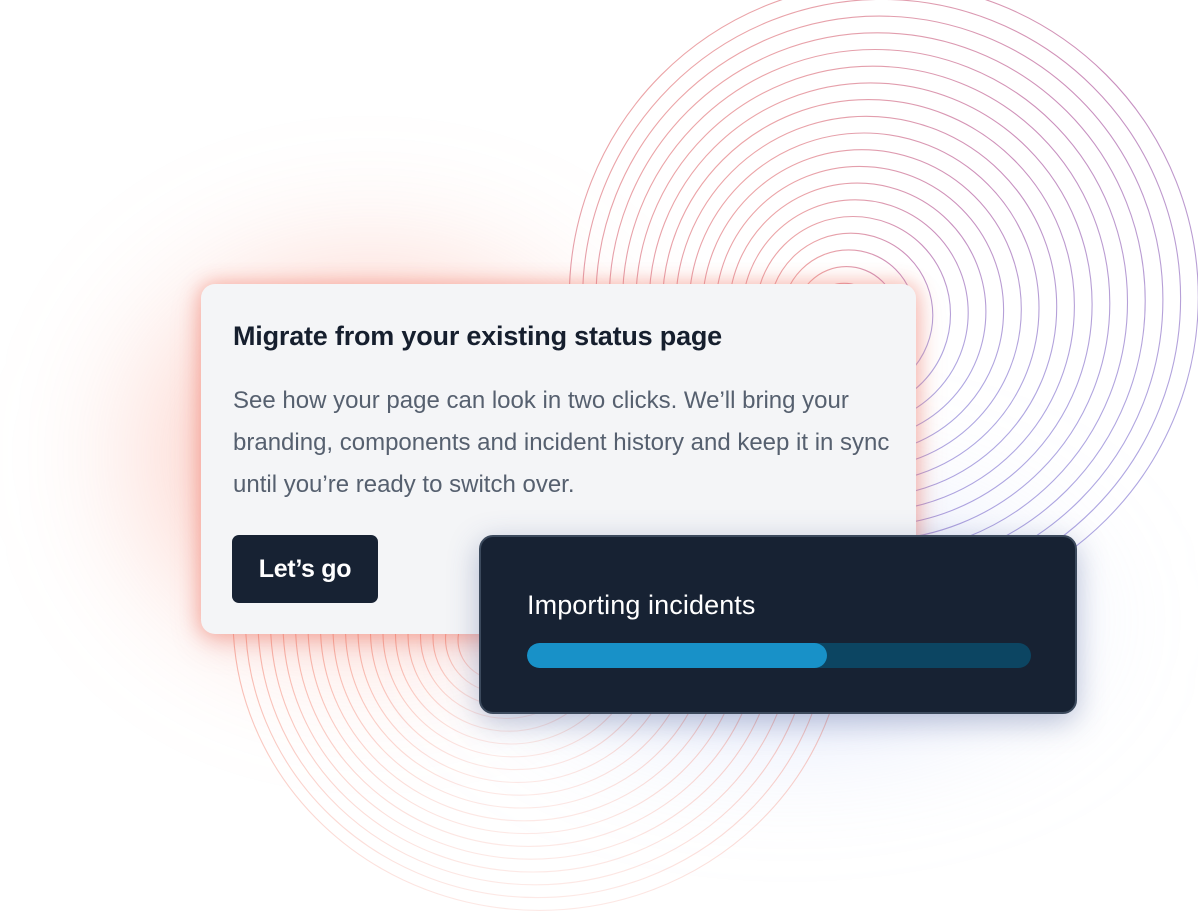 The image size is (1198, 917). I want to click on import-progress-fill, so click(677, 655).